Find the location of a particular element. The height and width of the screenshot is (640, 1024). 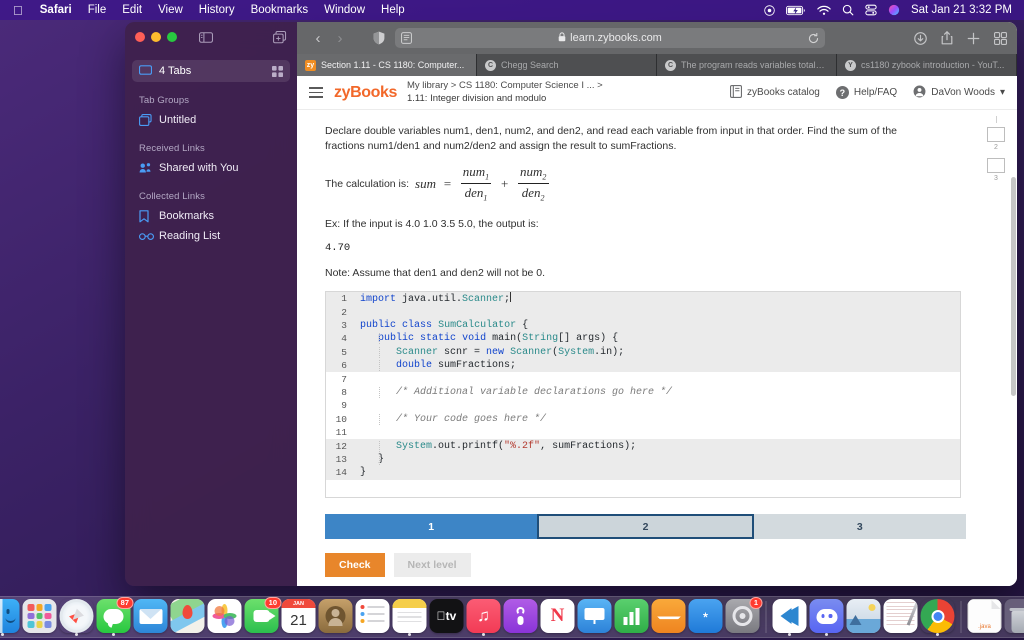

dock-item-trash is located at coordinates (1014, 616).